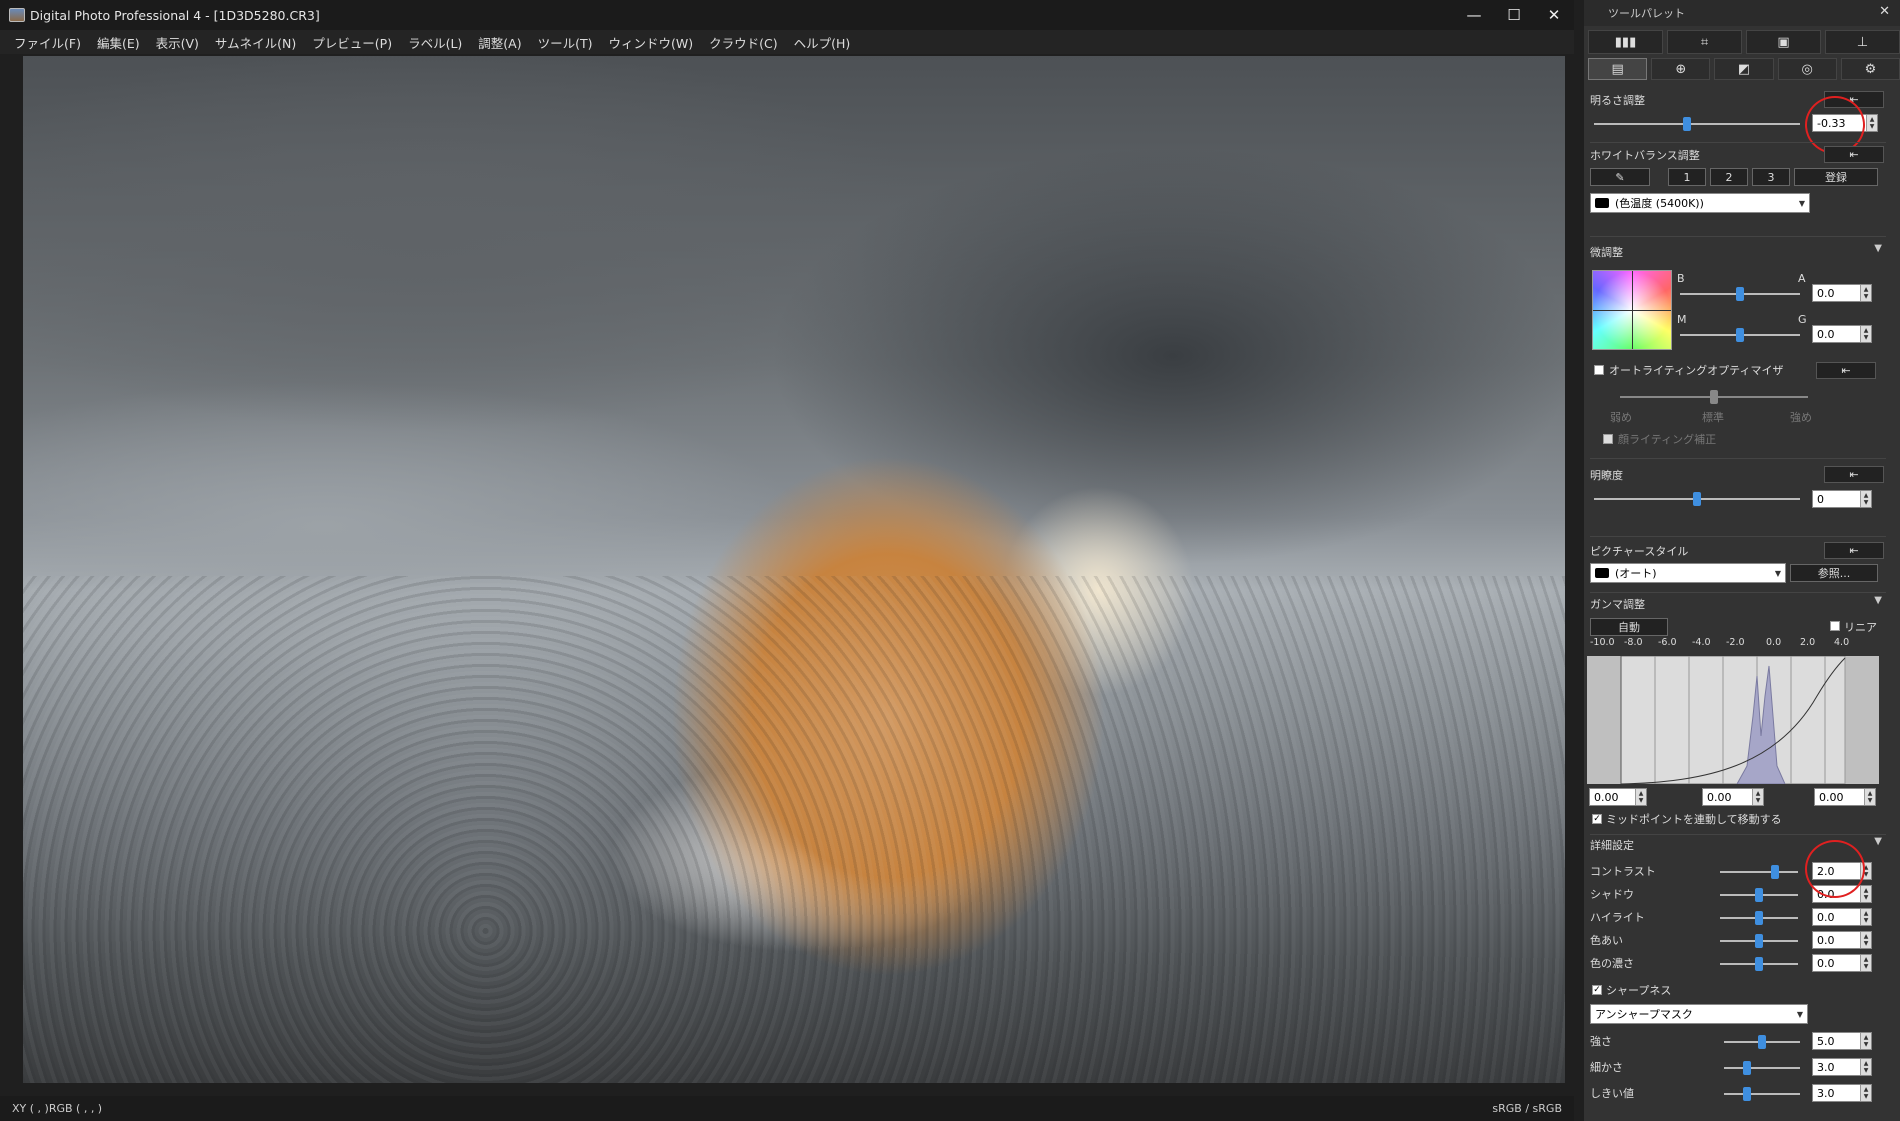 This screenshot has width=1900, height=1121. Describe the element at coordinates (1845, 797) in the screenshot. I see `gamma-input-3: 0.00 ▲ ▼` at that location.